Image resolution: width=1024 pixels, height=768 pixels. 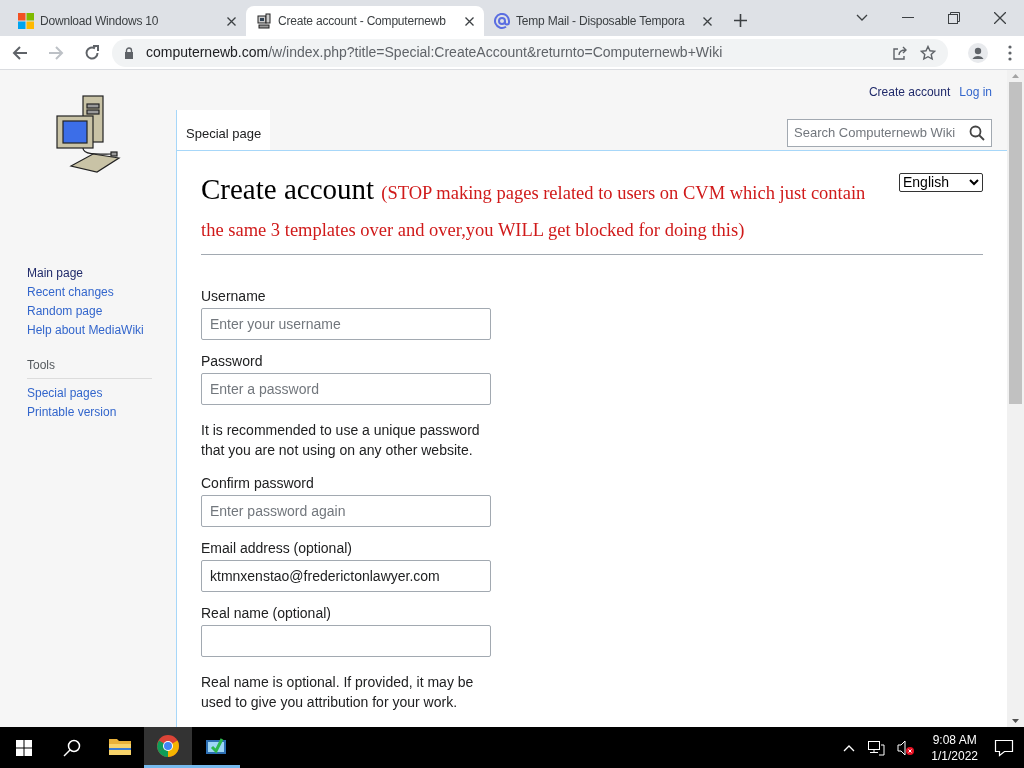 What do you see at coordinates (266, 613) in the screenshot?
I see `field-label: Real name (optional)` at bounding box center [266, 613].